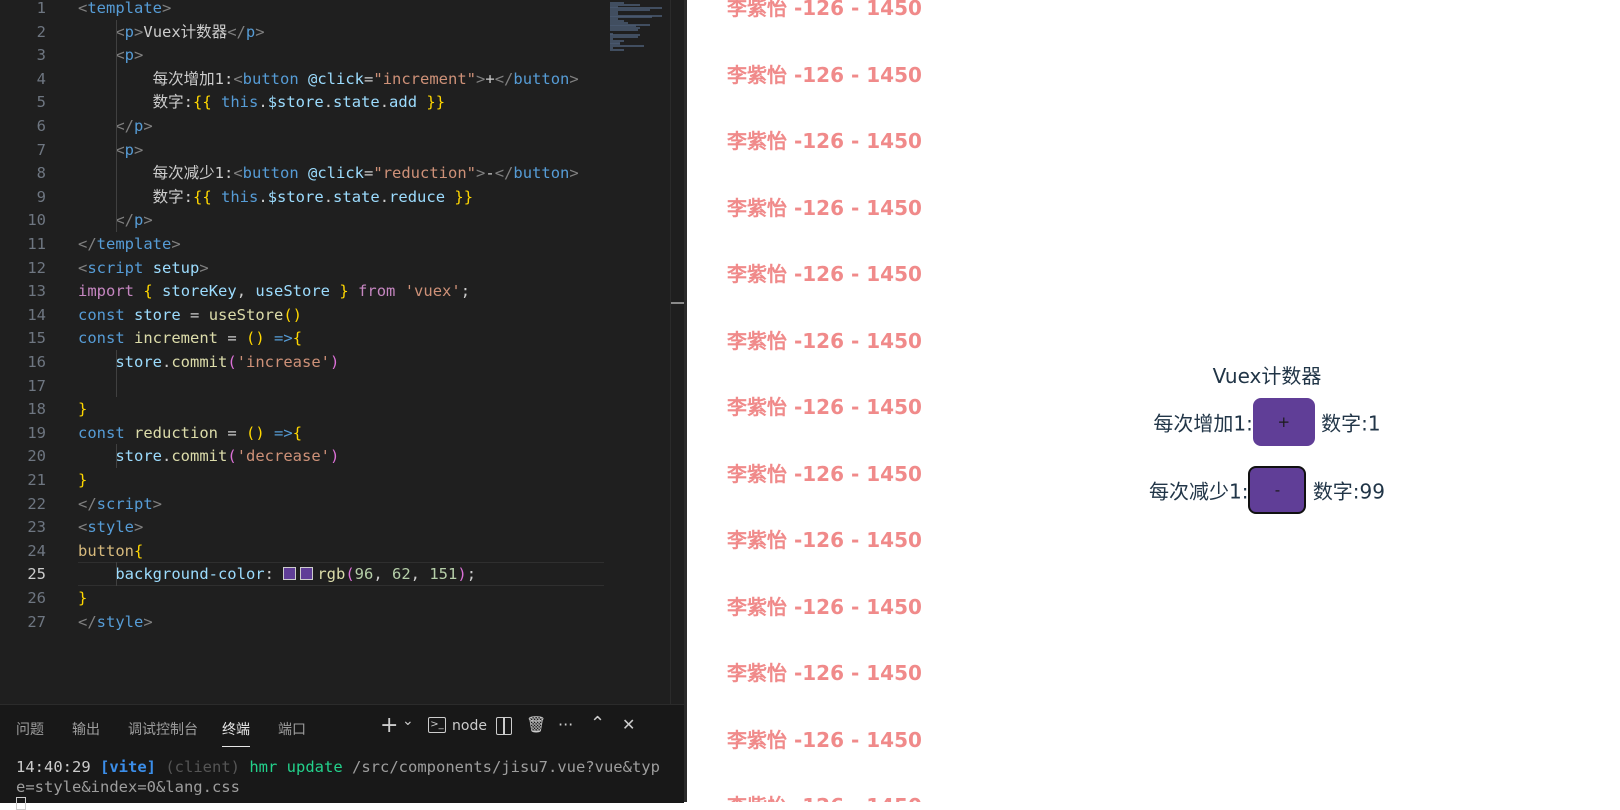  What do you see at coordinates (302, 244) in the screenshot?
I see `code-line: 11 </template>` at bounding box center [302, 244].